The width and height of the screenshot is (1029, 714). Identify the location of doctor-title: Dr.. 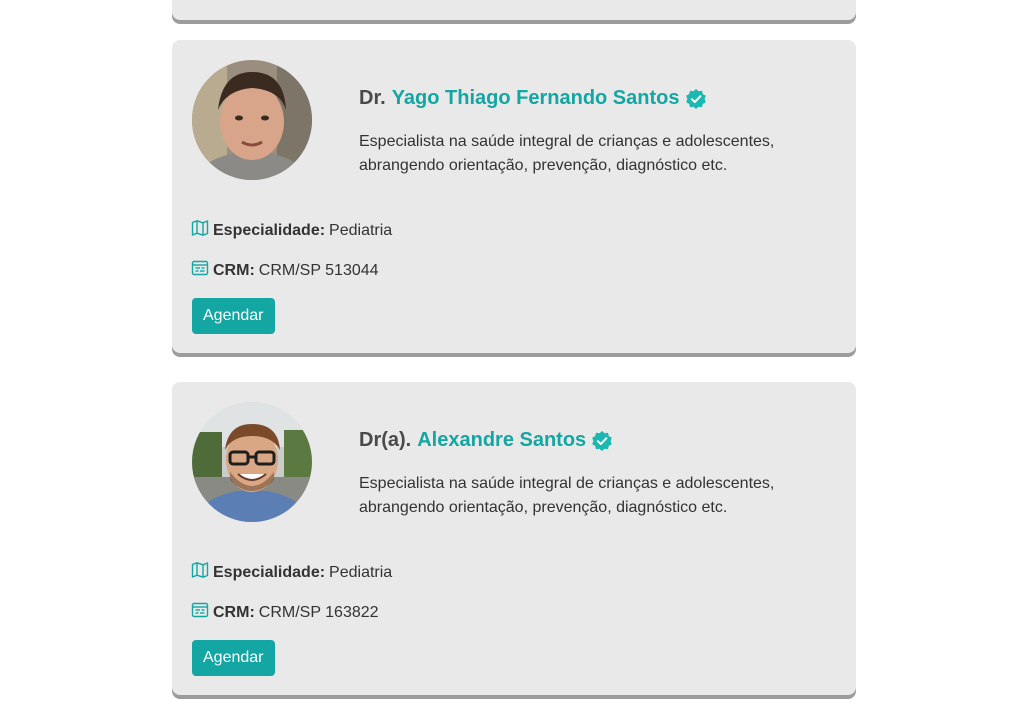
(372, 98).